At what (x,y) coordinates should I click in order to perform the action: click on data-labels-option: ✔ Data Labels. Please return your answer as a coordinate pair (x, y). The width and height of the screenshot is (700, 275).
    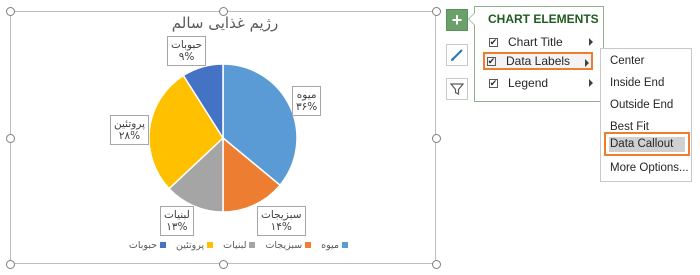
    Looking at the image, I should click on (538, 61).